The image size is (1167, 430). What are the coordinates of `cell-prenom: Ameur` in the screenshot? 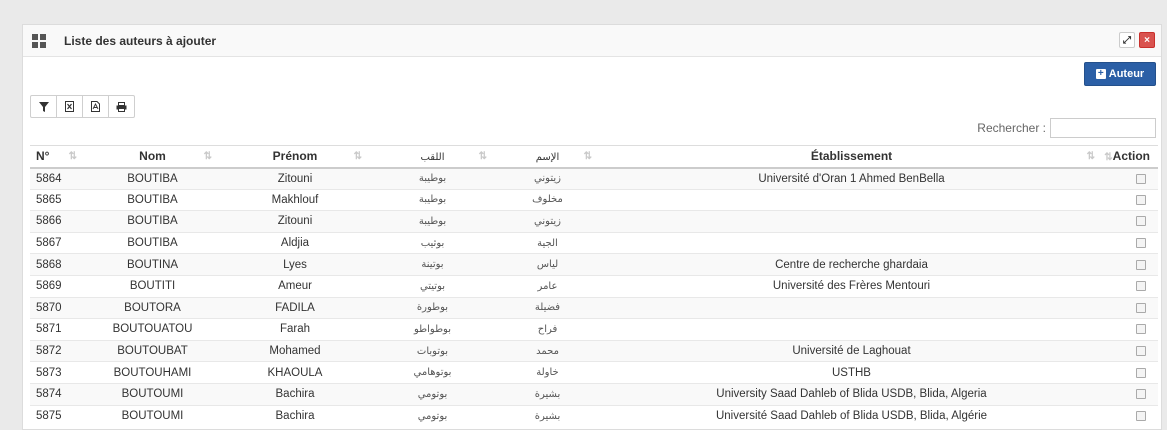 It's located at (295, 286).